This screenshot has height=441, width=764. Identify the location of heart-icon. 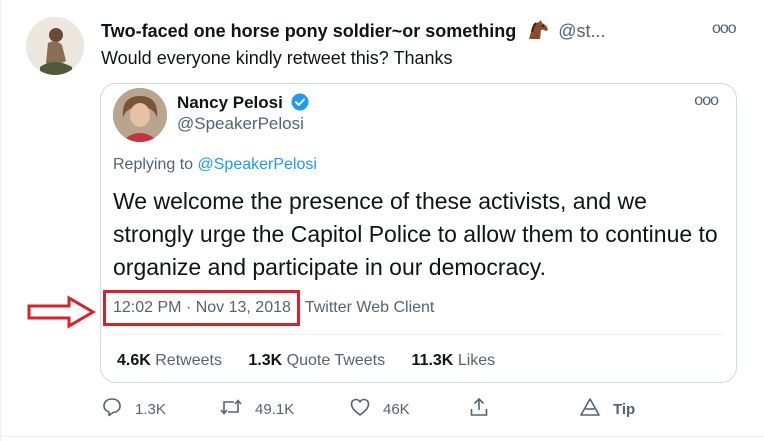
(360, 409).